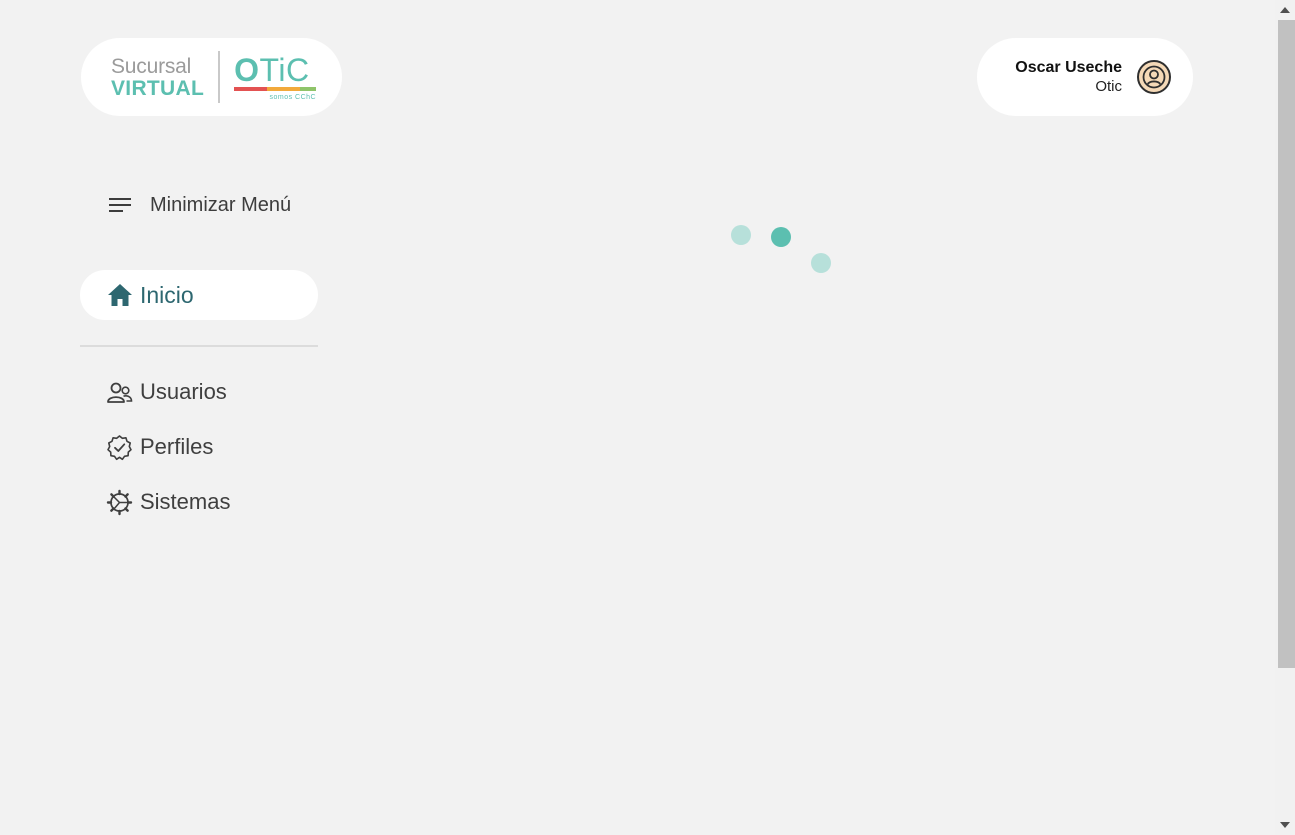 Image resolution: width=1295 pixels, height=835 pixels. I want to click on user-menu: Oscar Useche Otic, so click(1085, 77).